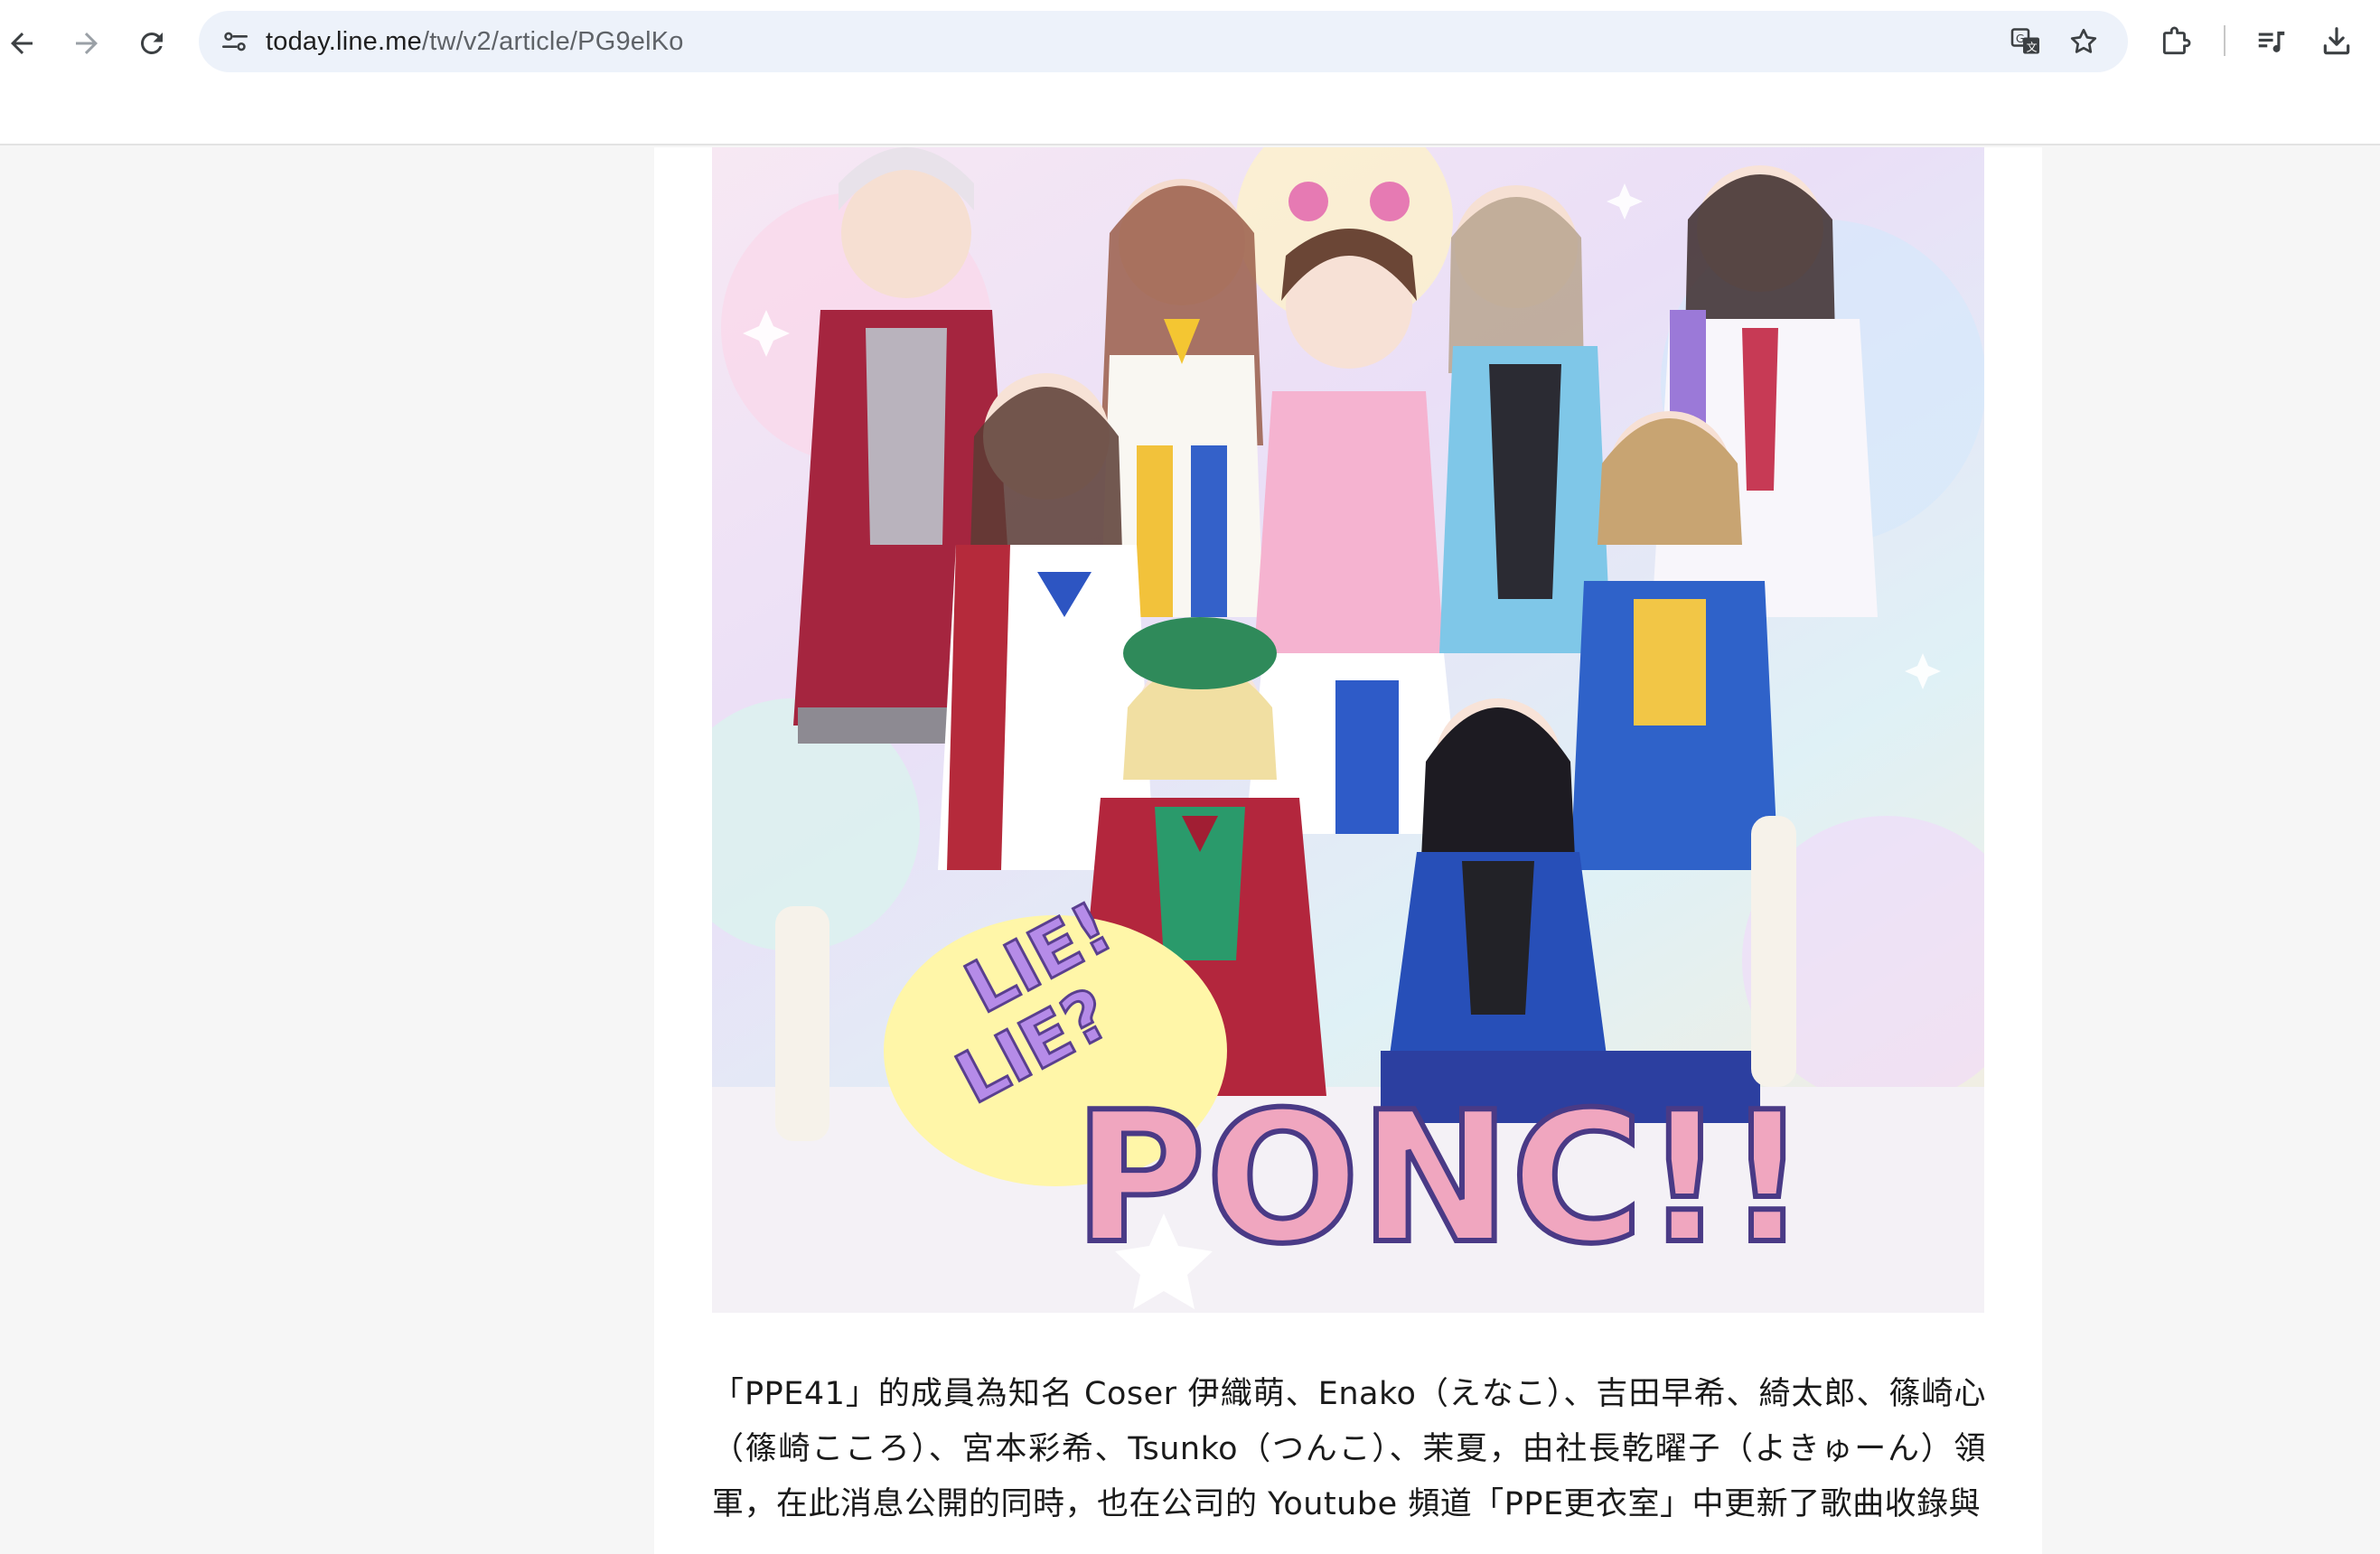 The height and width of the screenshot is (1554, 2380). I want to click on arrow-right-icon, so click(87, 43).